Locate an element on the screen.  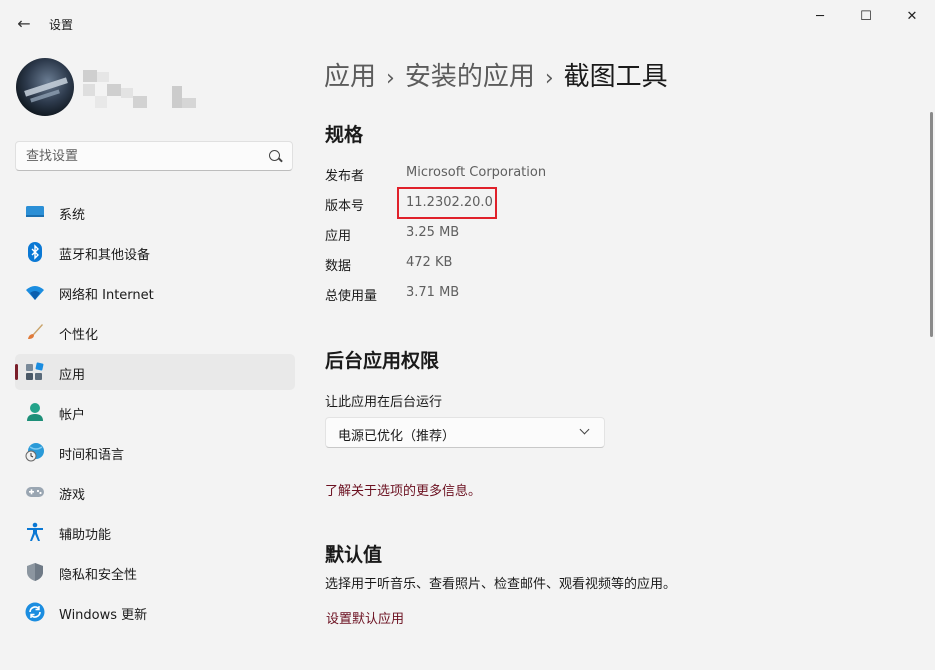
title-bar: ← 设置 ─ ☐ ✕ is located at coordinates (467, 23).